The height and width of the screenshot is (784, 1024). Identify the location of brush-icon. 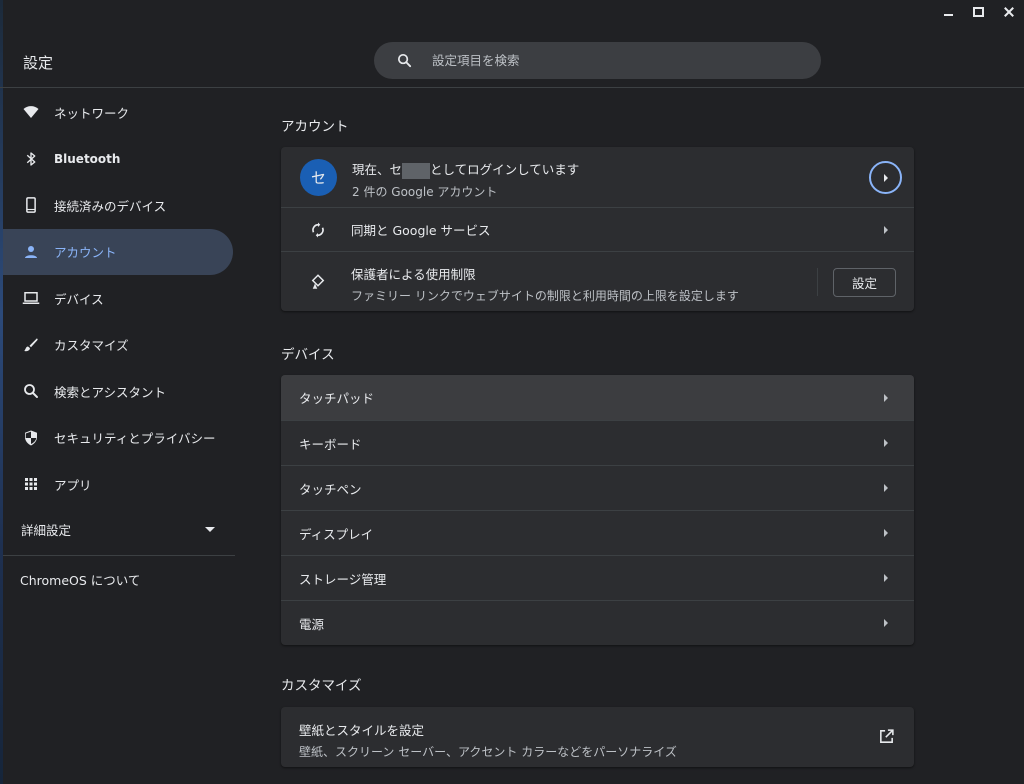
(31, 345).